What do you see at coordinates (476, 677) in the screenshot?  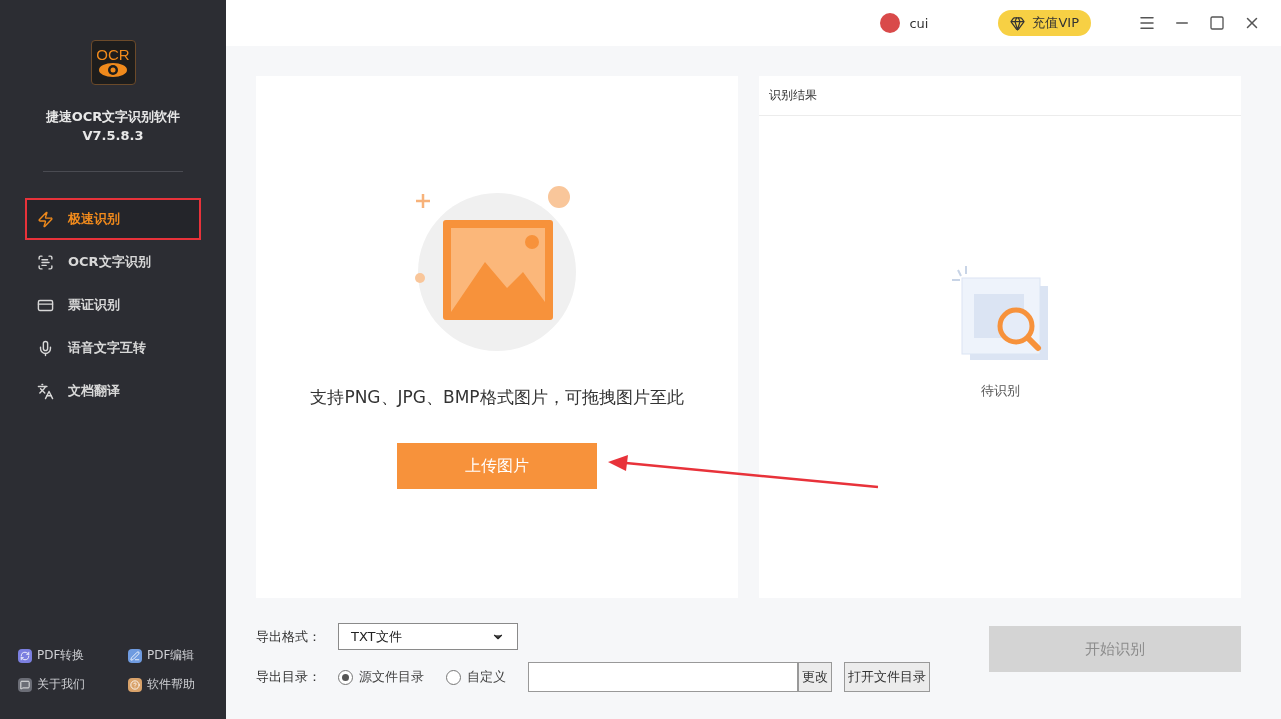 I see `directory-option: 自定义` at bounding box center [476, 677].